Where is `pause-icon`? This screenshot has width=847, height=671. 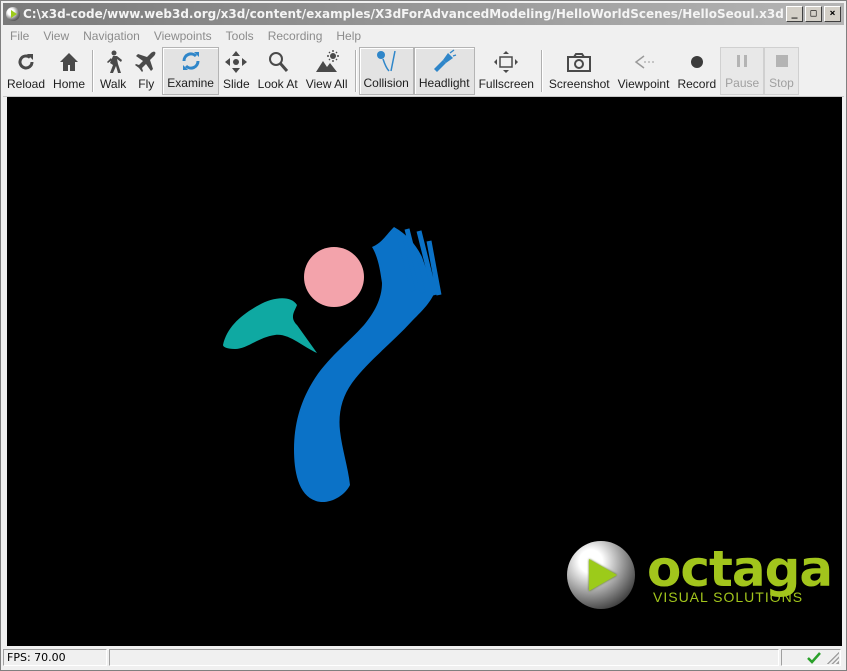
pause-icon is located at coordinates (742, 61).